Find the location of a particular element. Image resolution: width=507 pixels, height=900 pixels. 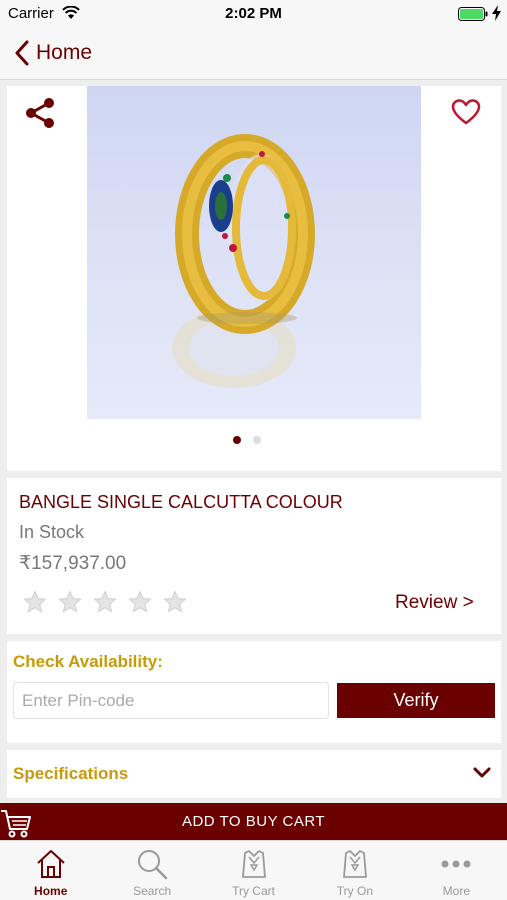

bangle-illustration is located at coordinates (243, 261).